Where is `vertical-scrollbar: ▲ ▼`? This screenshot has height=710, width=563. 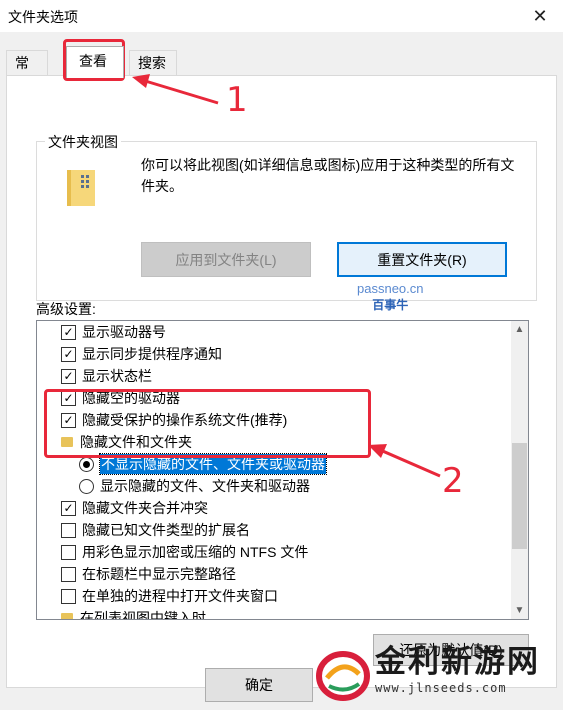 vertical-scrollbar: ▲ ▼ is located at coordinates (519, 470).